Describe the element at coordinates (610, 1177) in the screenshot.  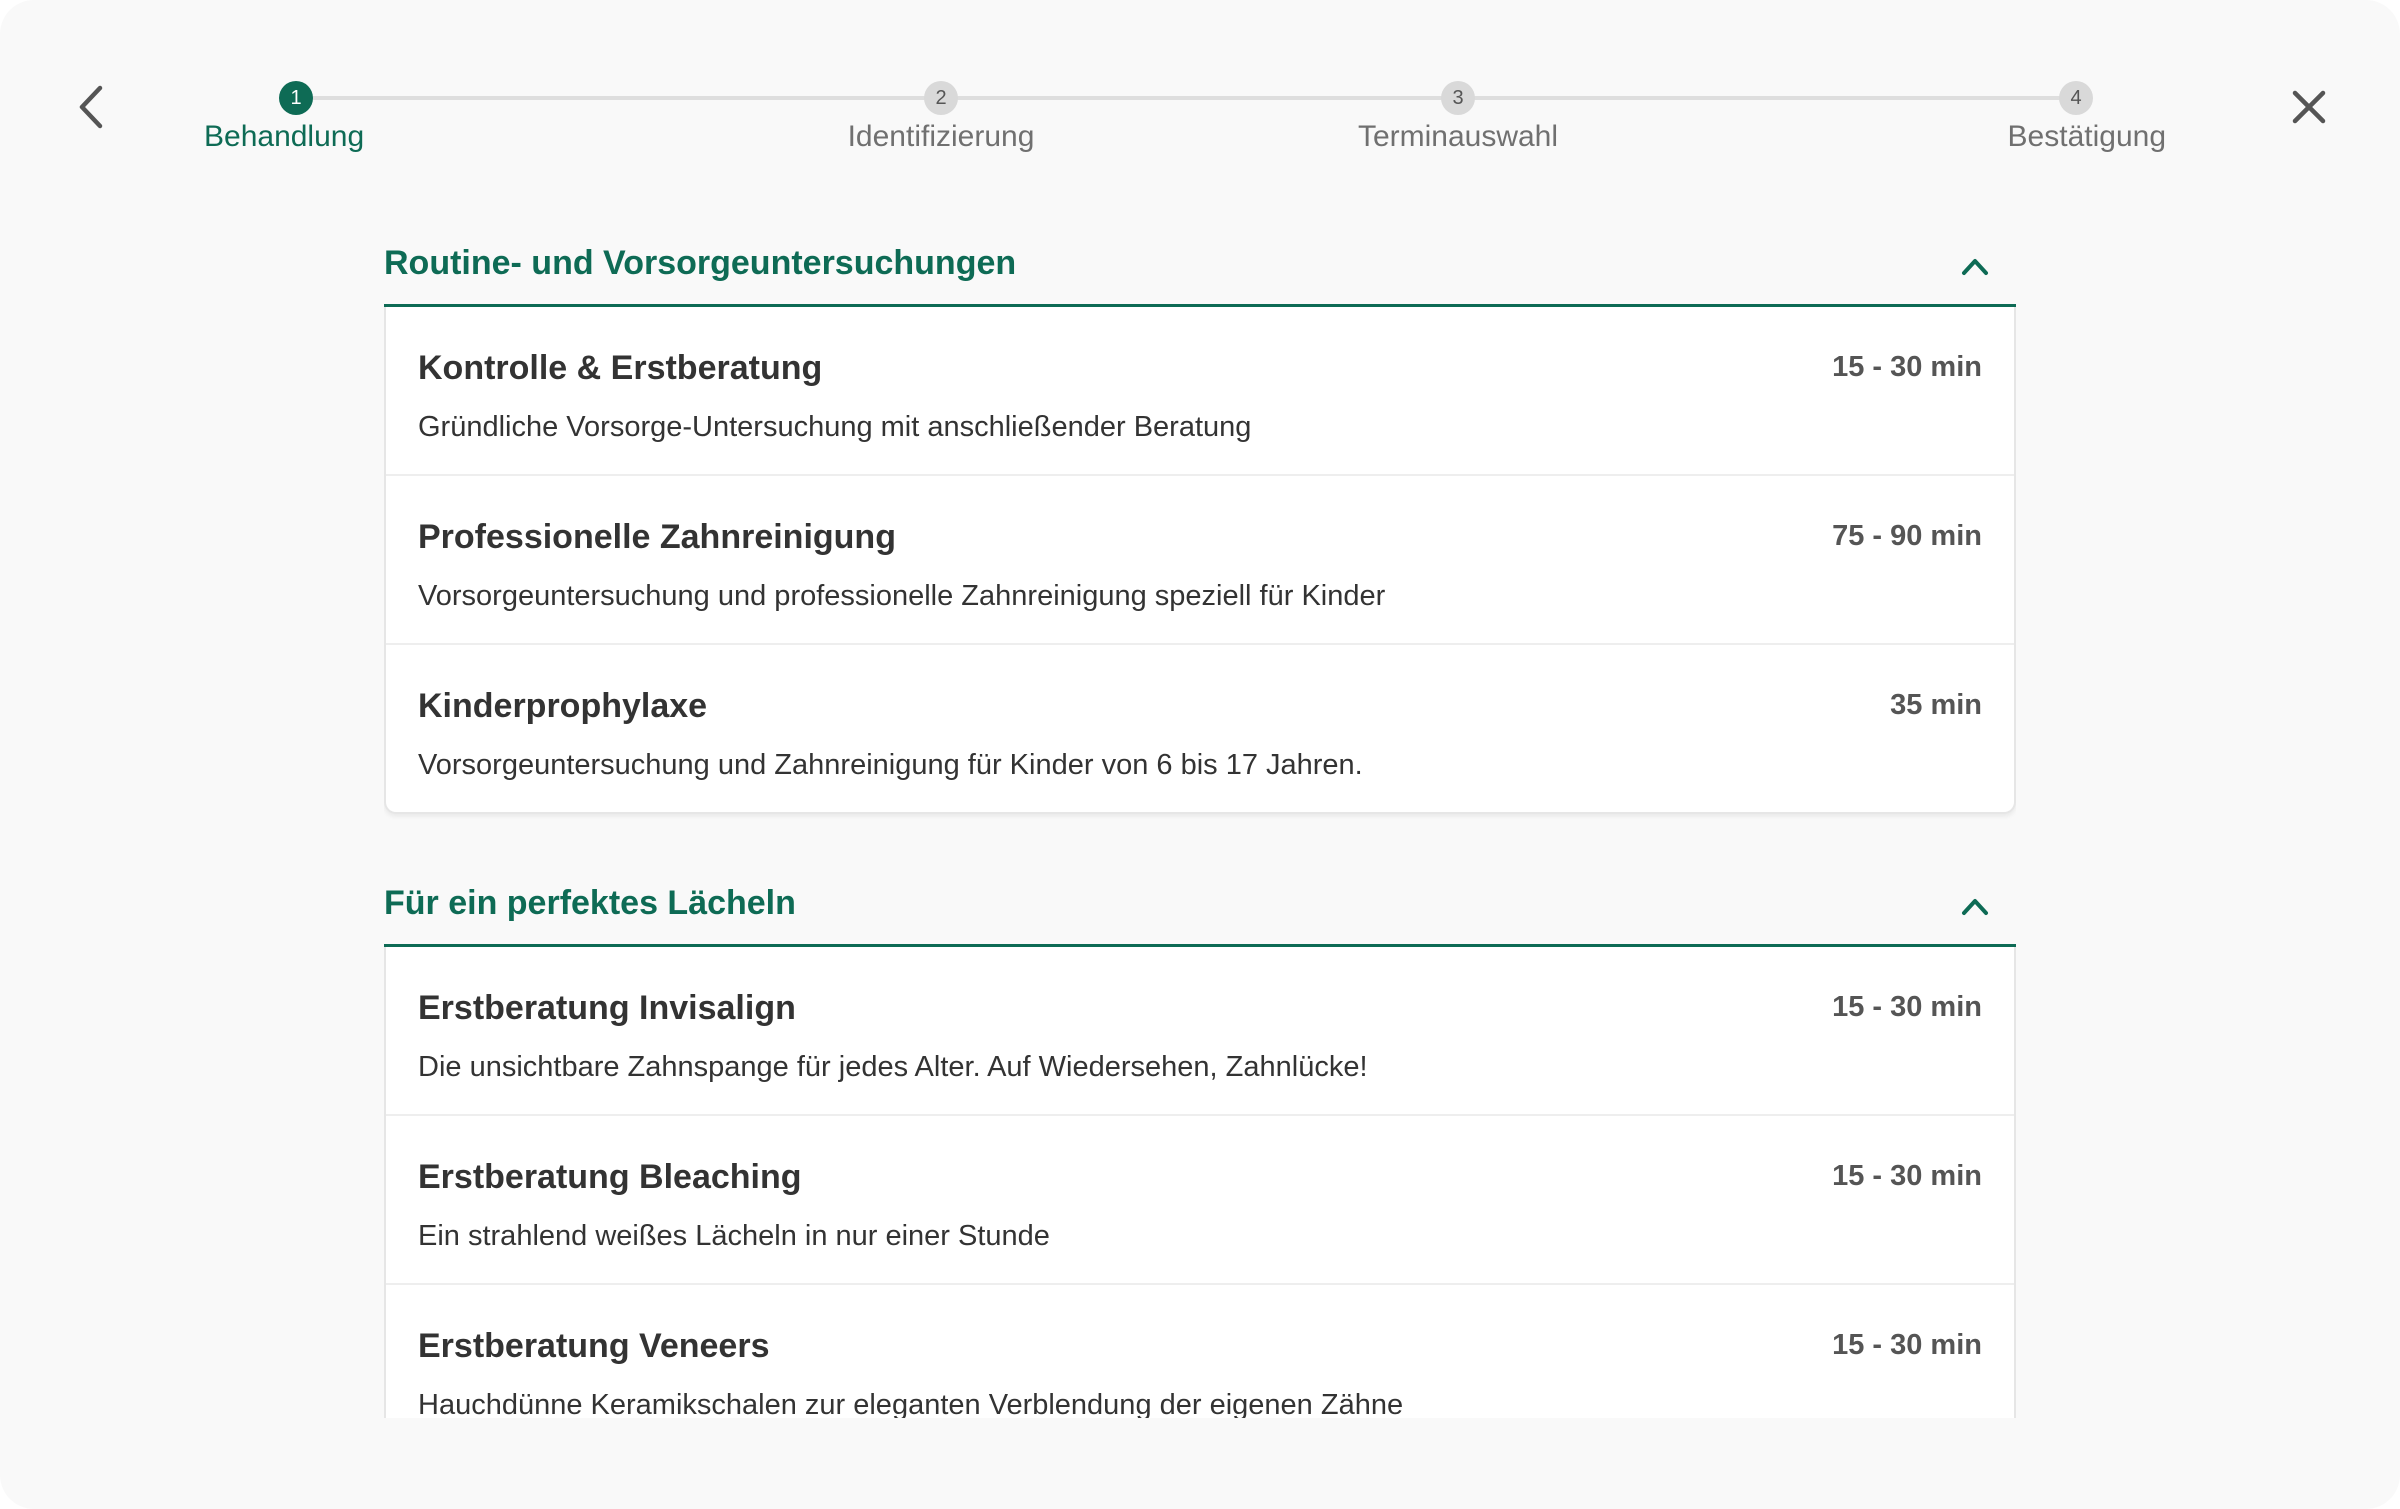
I see `treatment-title: Erstberatung Bleaching` at that location.